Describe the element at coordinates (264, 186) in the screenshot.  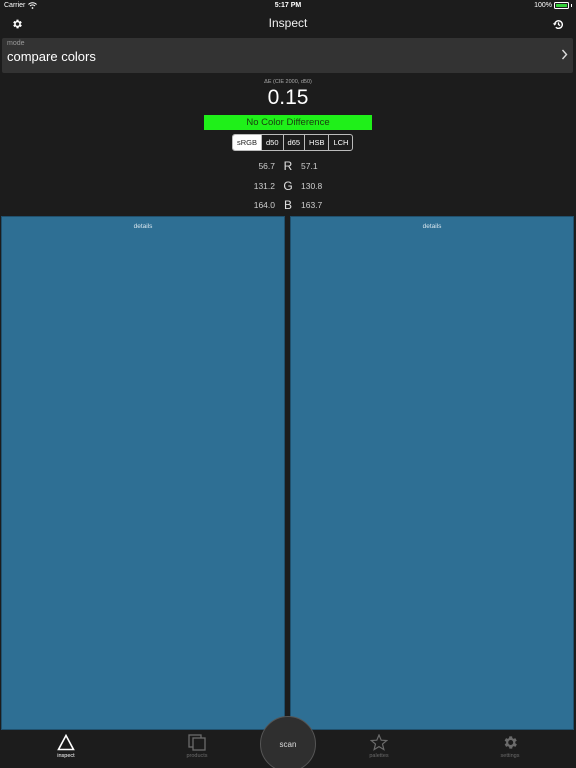
I see `channel-left-value: 131.2` at that location.